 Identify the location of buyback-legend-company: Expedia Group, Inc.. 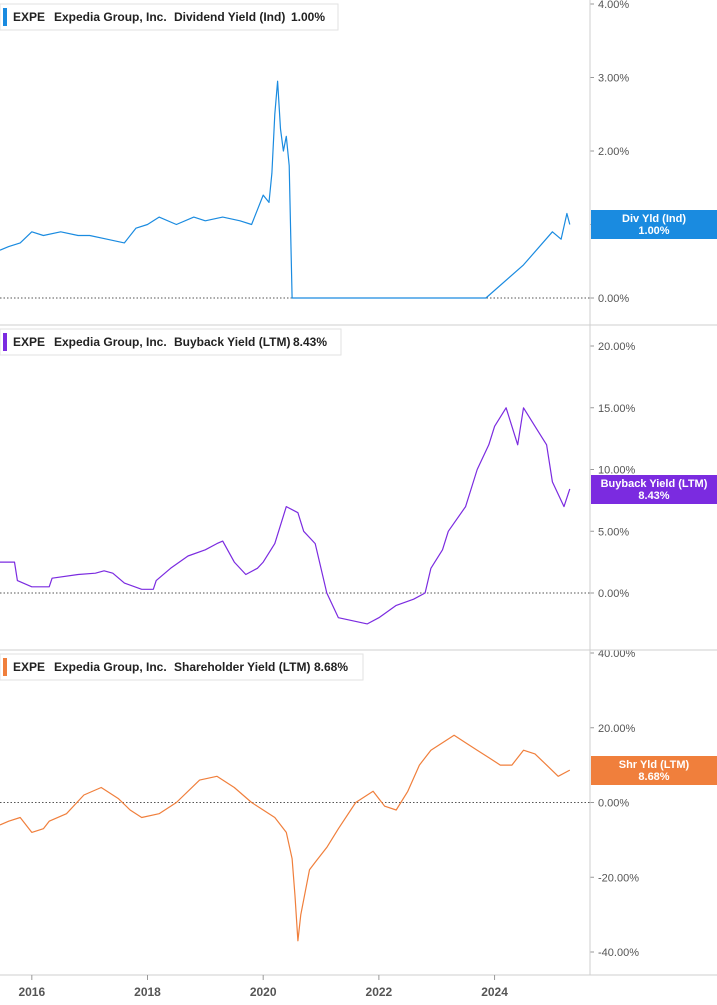
(110, 342).